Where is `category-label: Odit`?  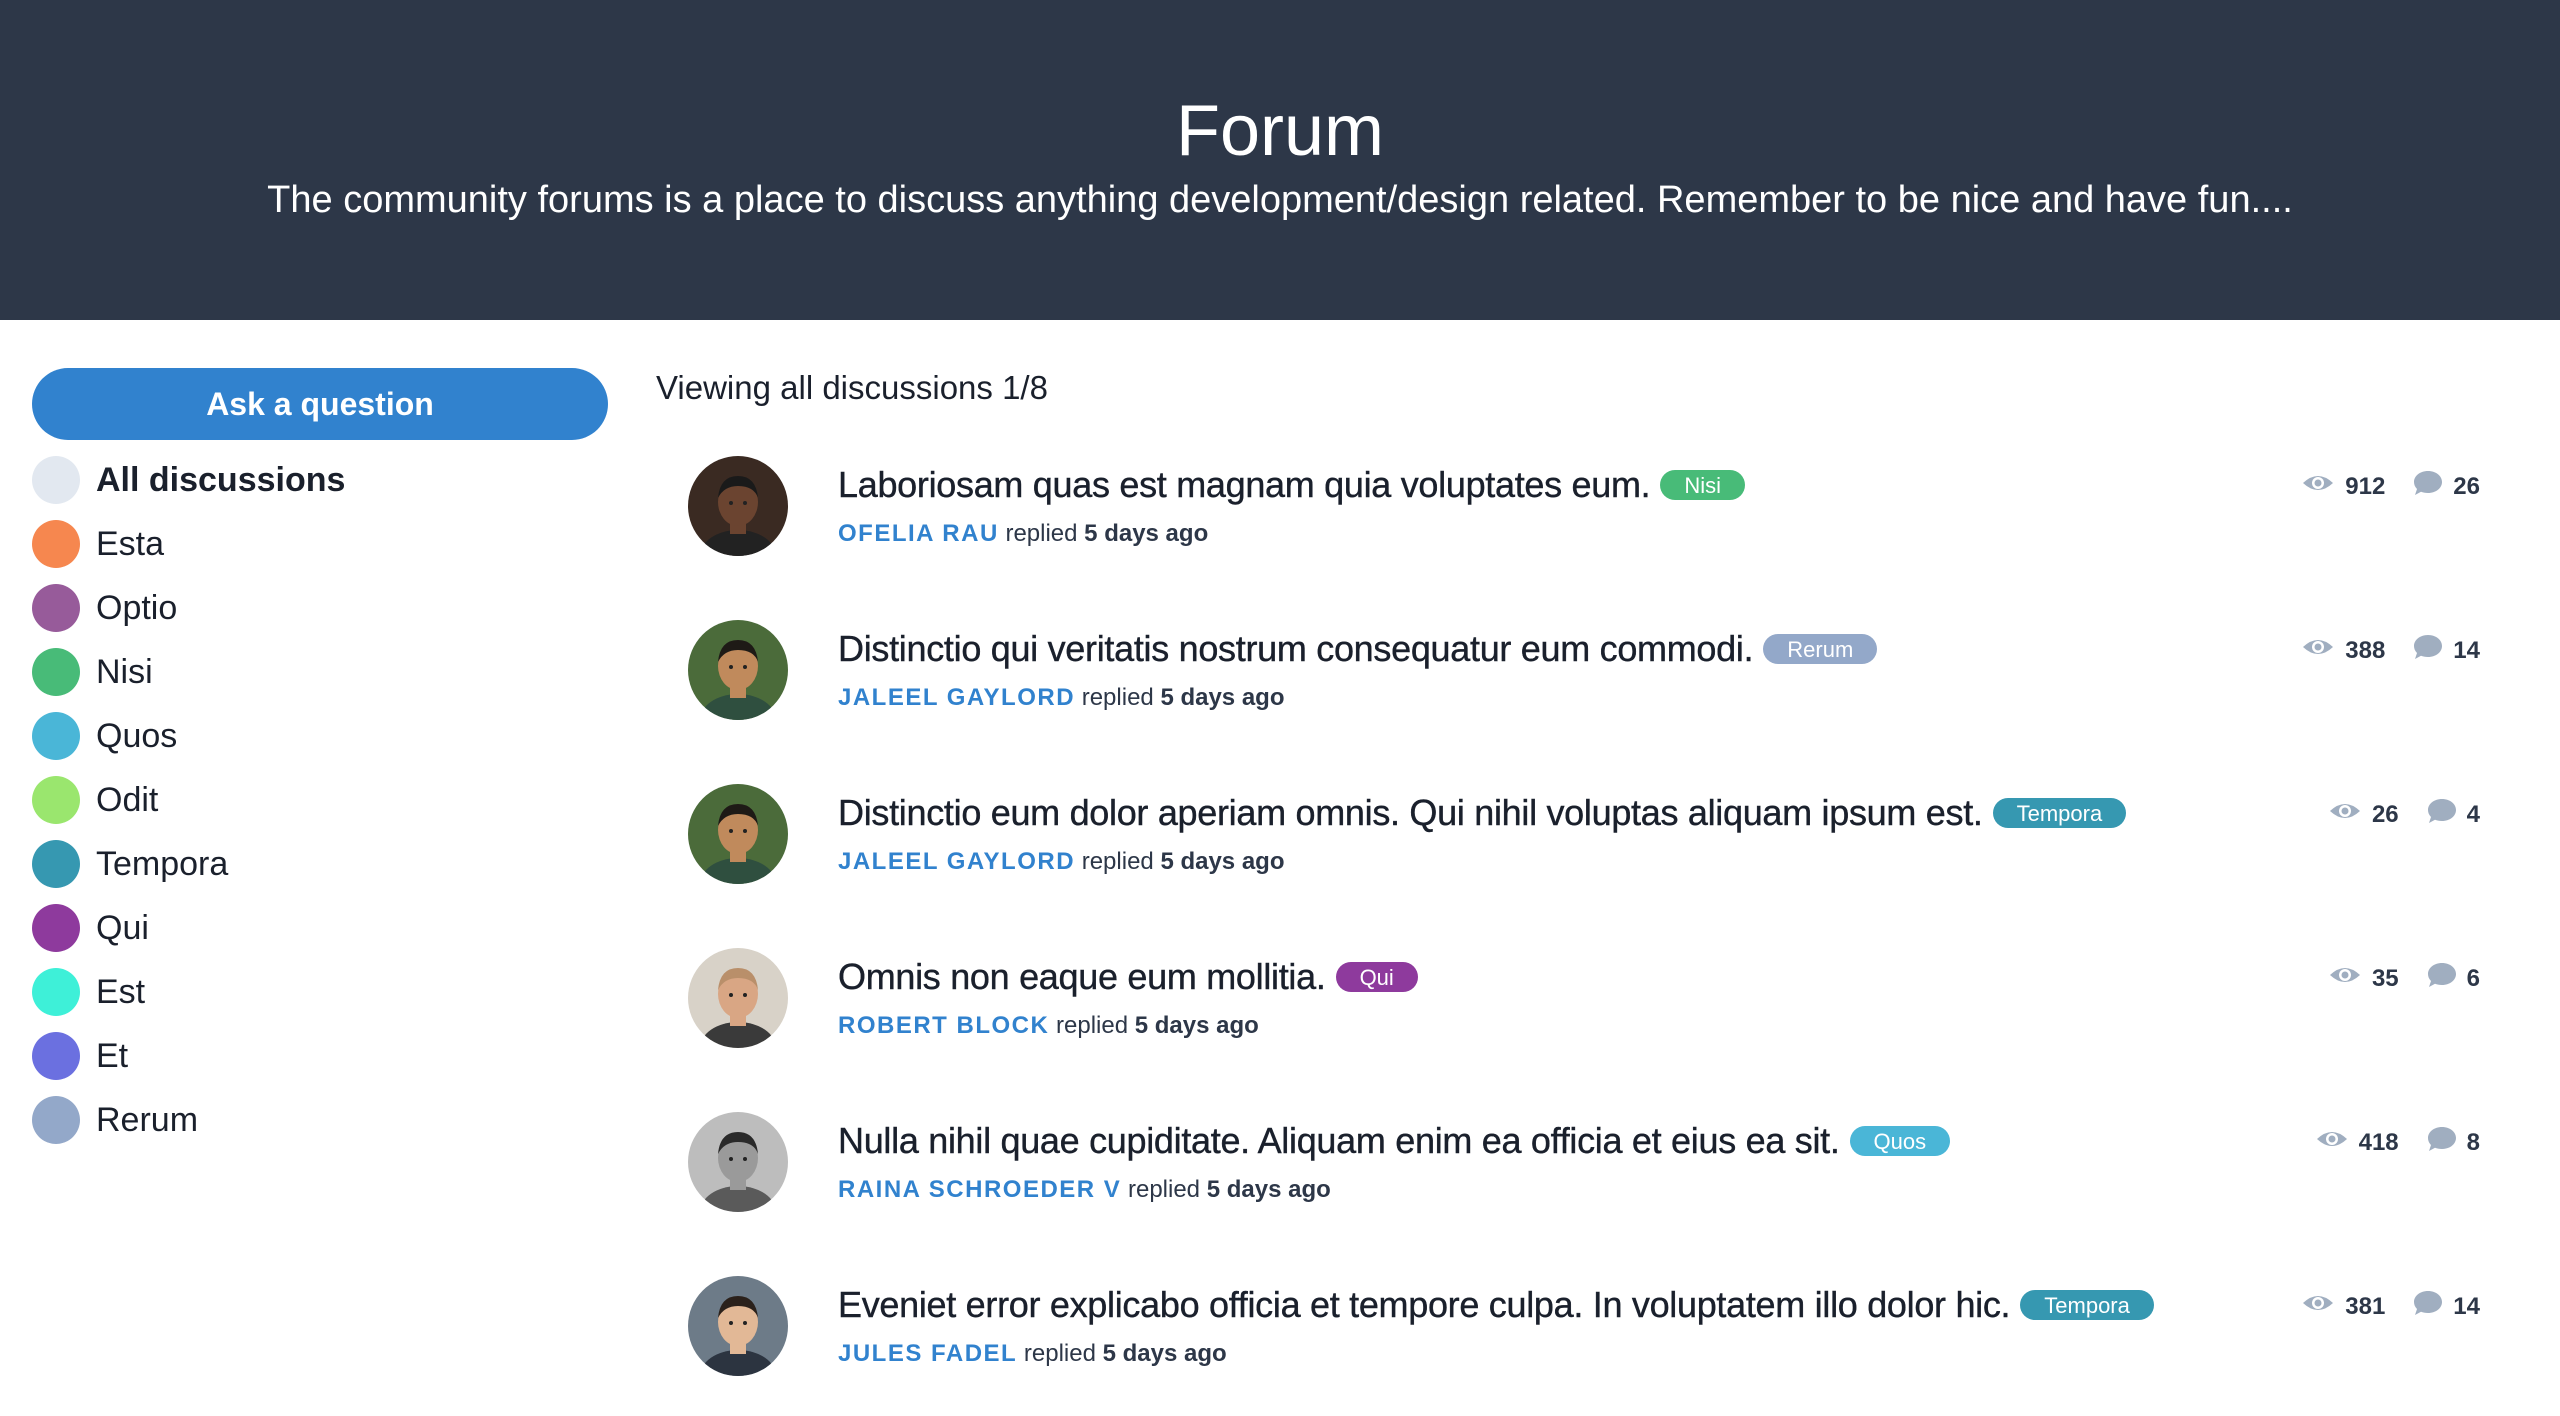
category-label: Odit is located at coordinates (127, 799).